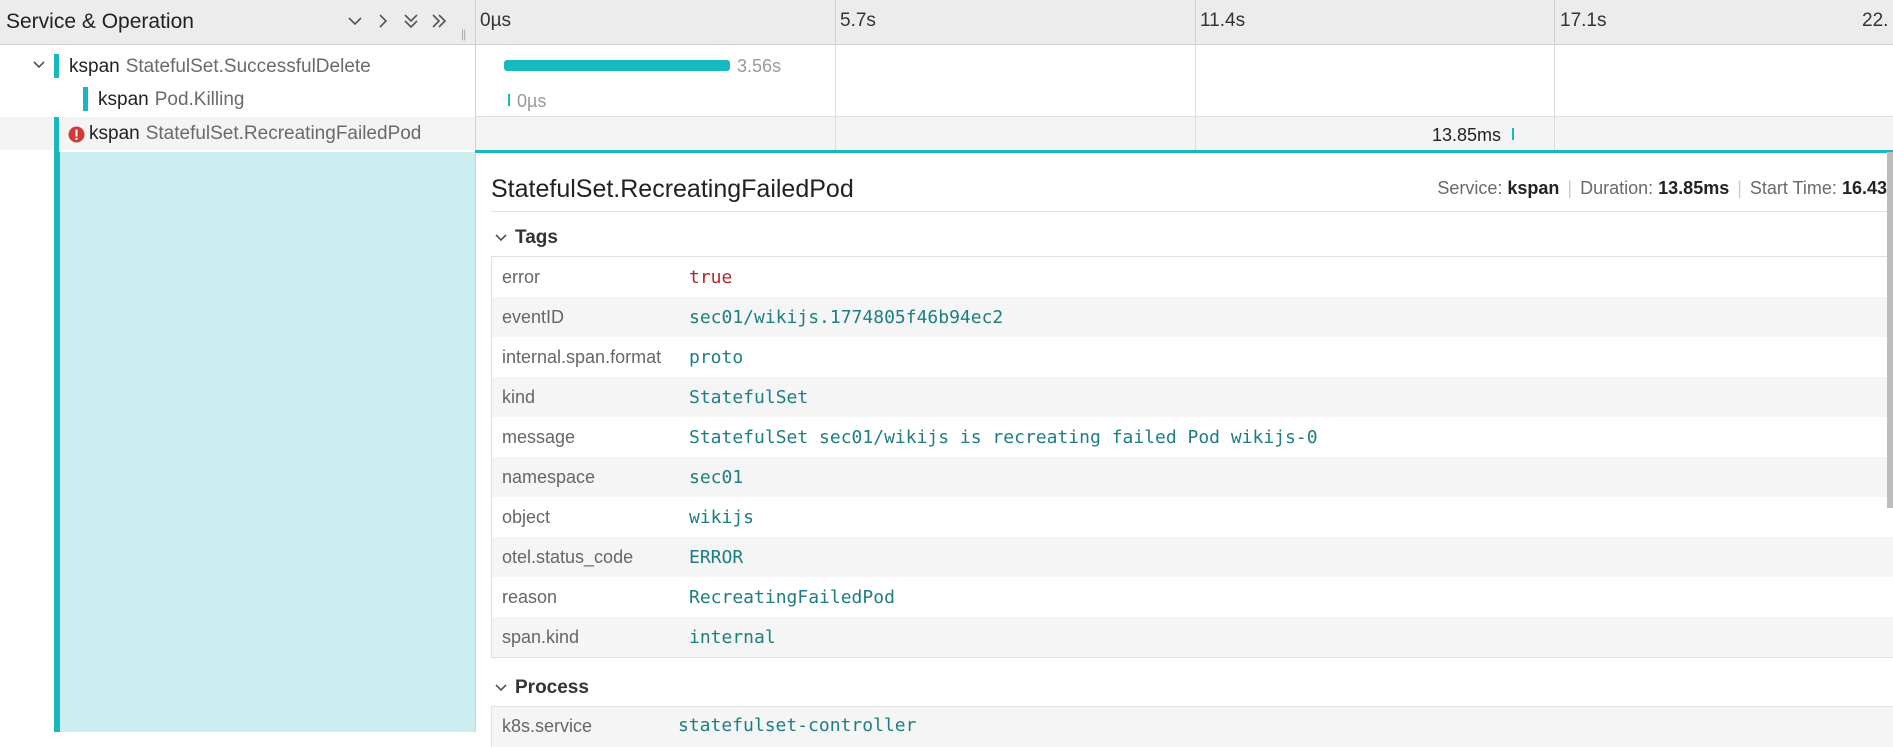  What do you see at coordinates (716, 477) in the screenshot?
I see `tag-value: sec01` at bounding box center [716, 477].